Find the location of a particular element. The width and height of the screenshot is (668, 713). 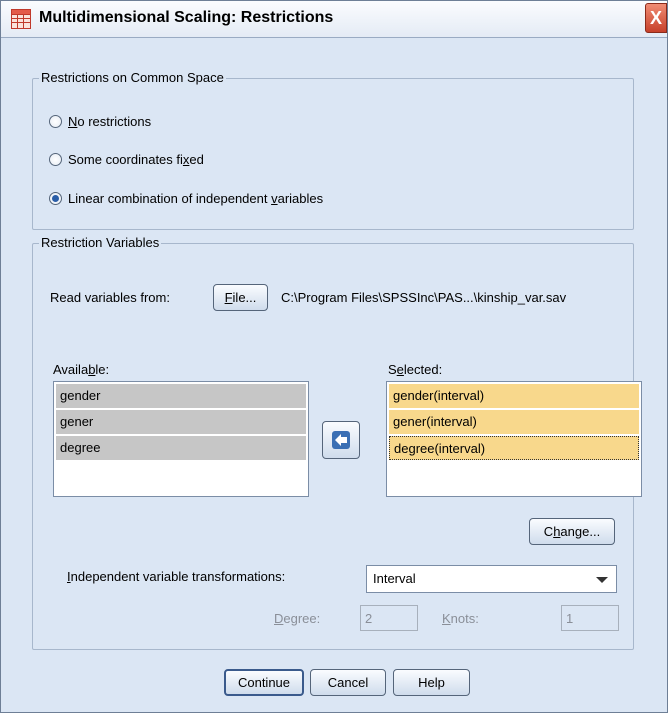

selected-label: Selected: is located at coordinates (415, 369).